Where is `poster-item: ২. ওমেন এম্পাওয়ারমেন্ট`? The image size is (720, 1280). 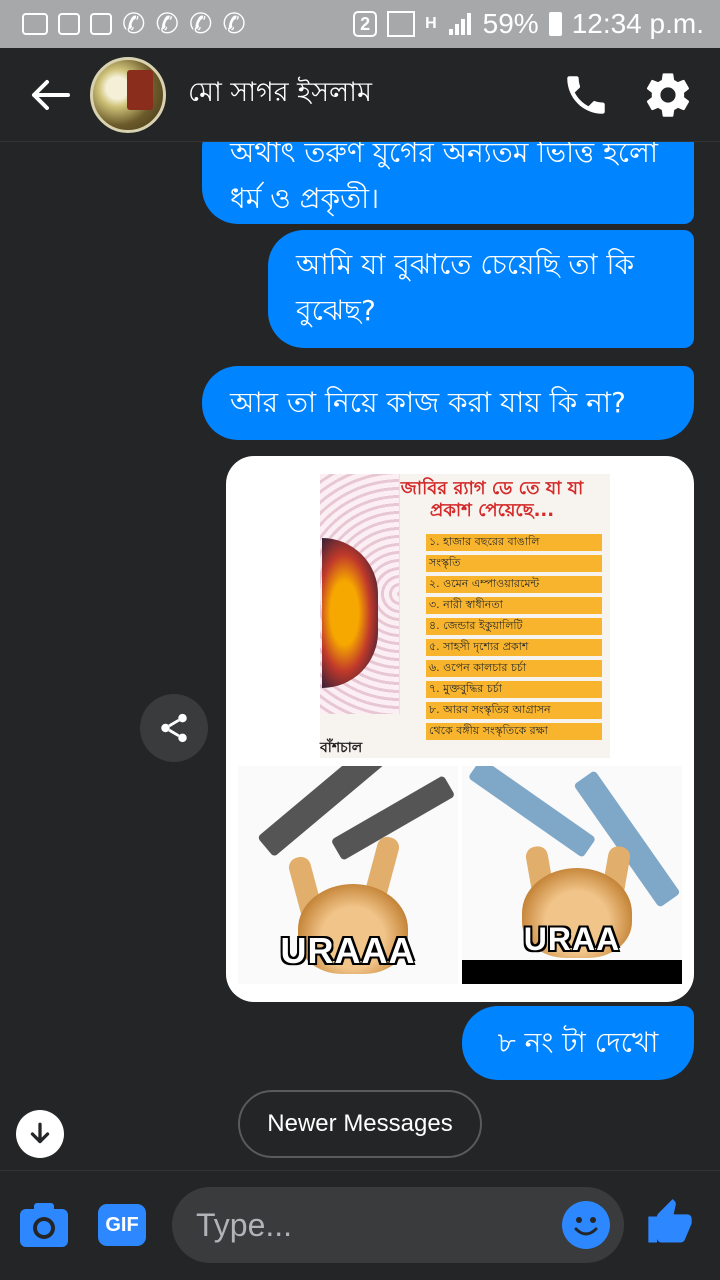
poster-item: ২. ওমেন এম্পাওয়ারমেন্ট is located at coordinates (514, 584).